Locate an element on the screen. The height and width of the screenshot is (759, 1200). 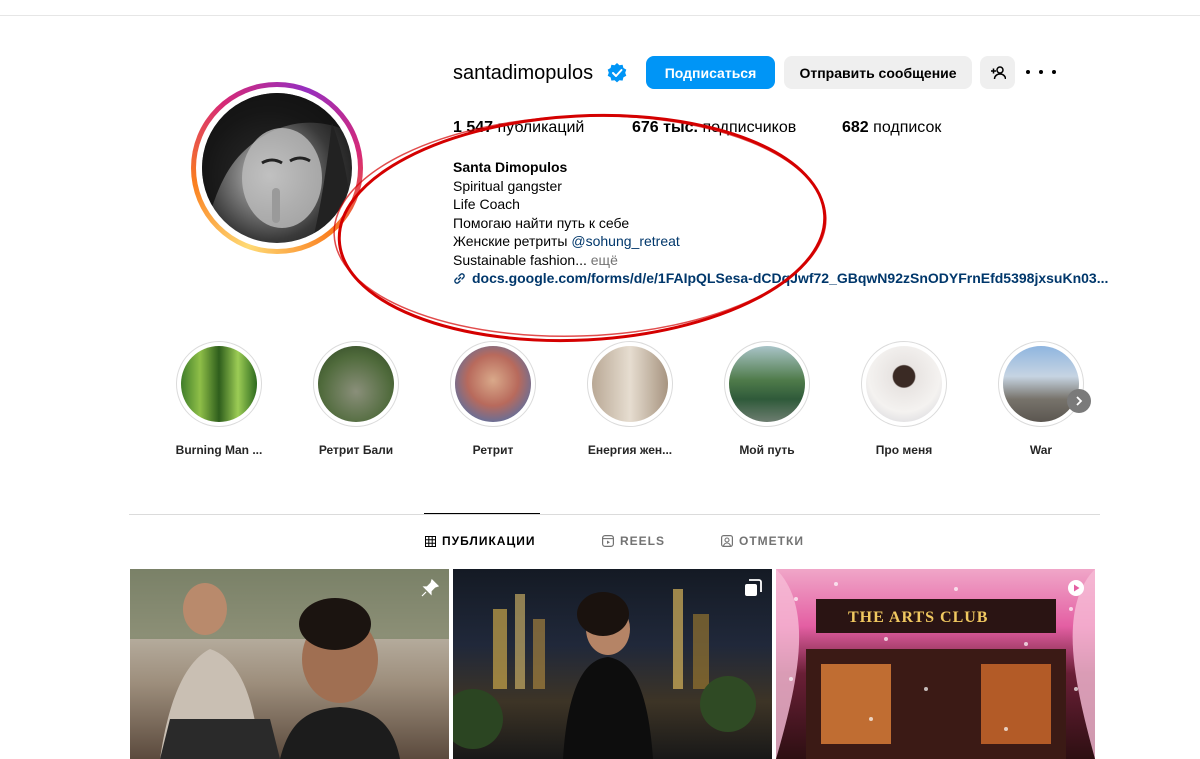
bio-more-link: ещё is located at coordinates (604, 260).